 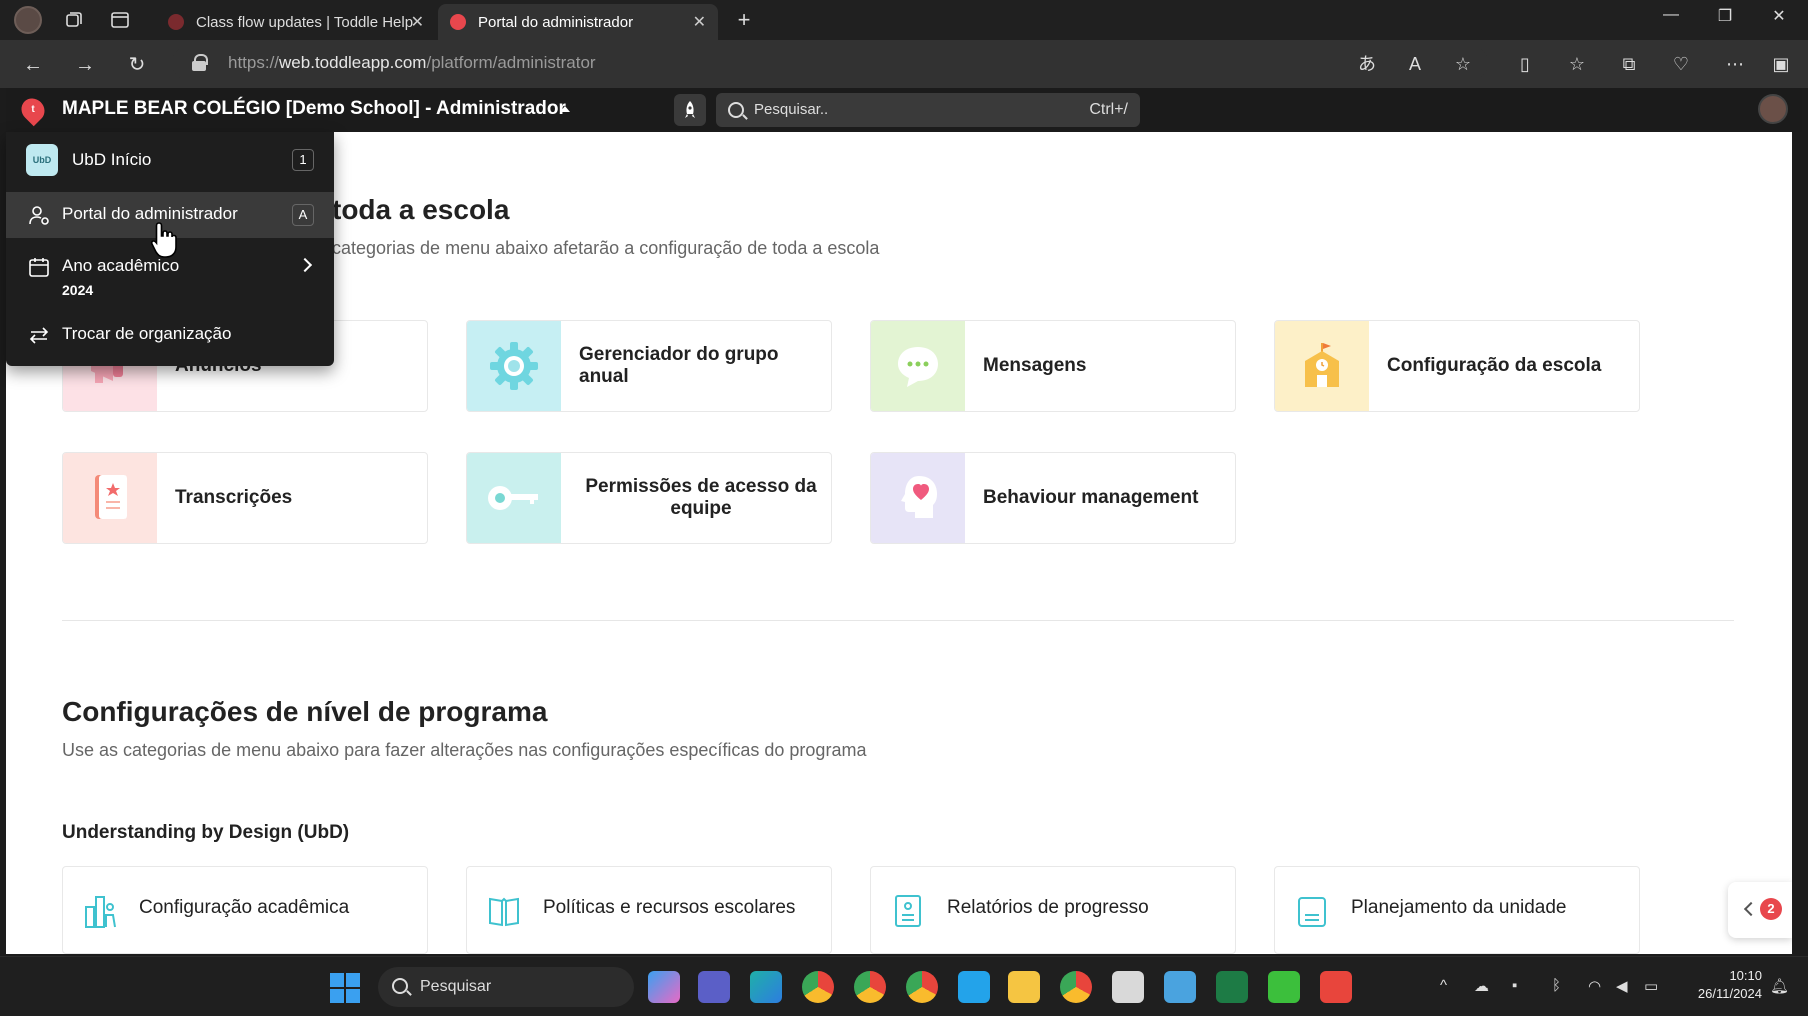 I want to click on battery-icon: ▭, so click(x=1651, y=986).